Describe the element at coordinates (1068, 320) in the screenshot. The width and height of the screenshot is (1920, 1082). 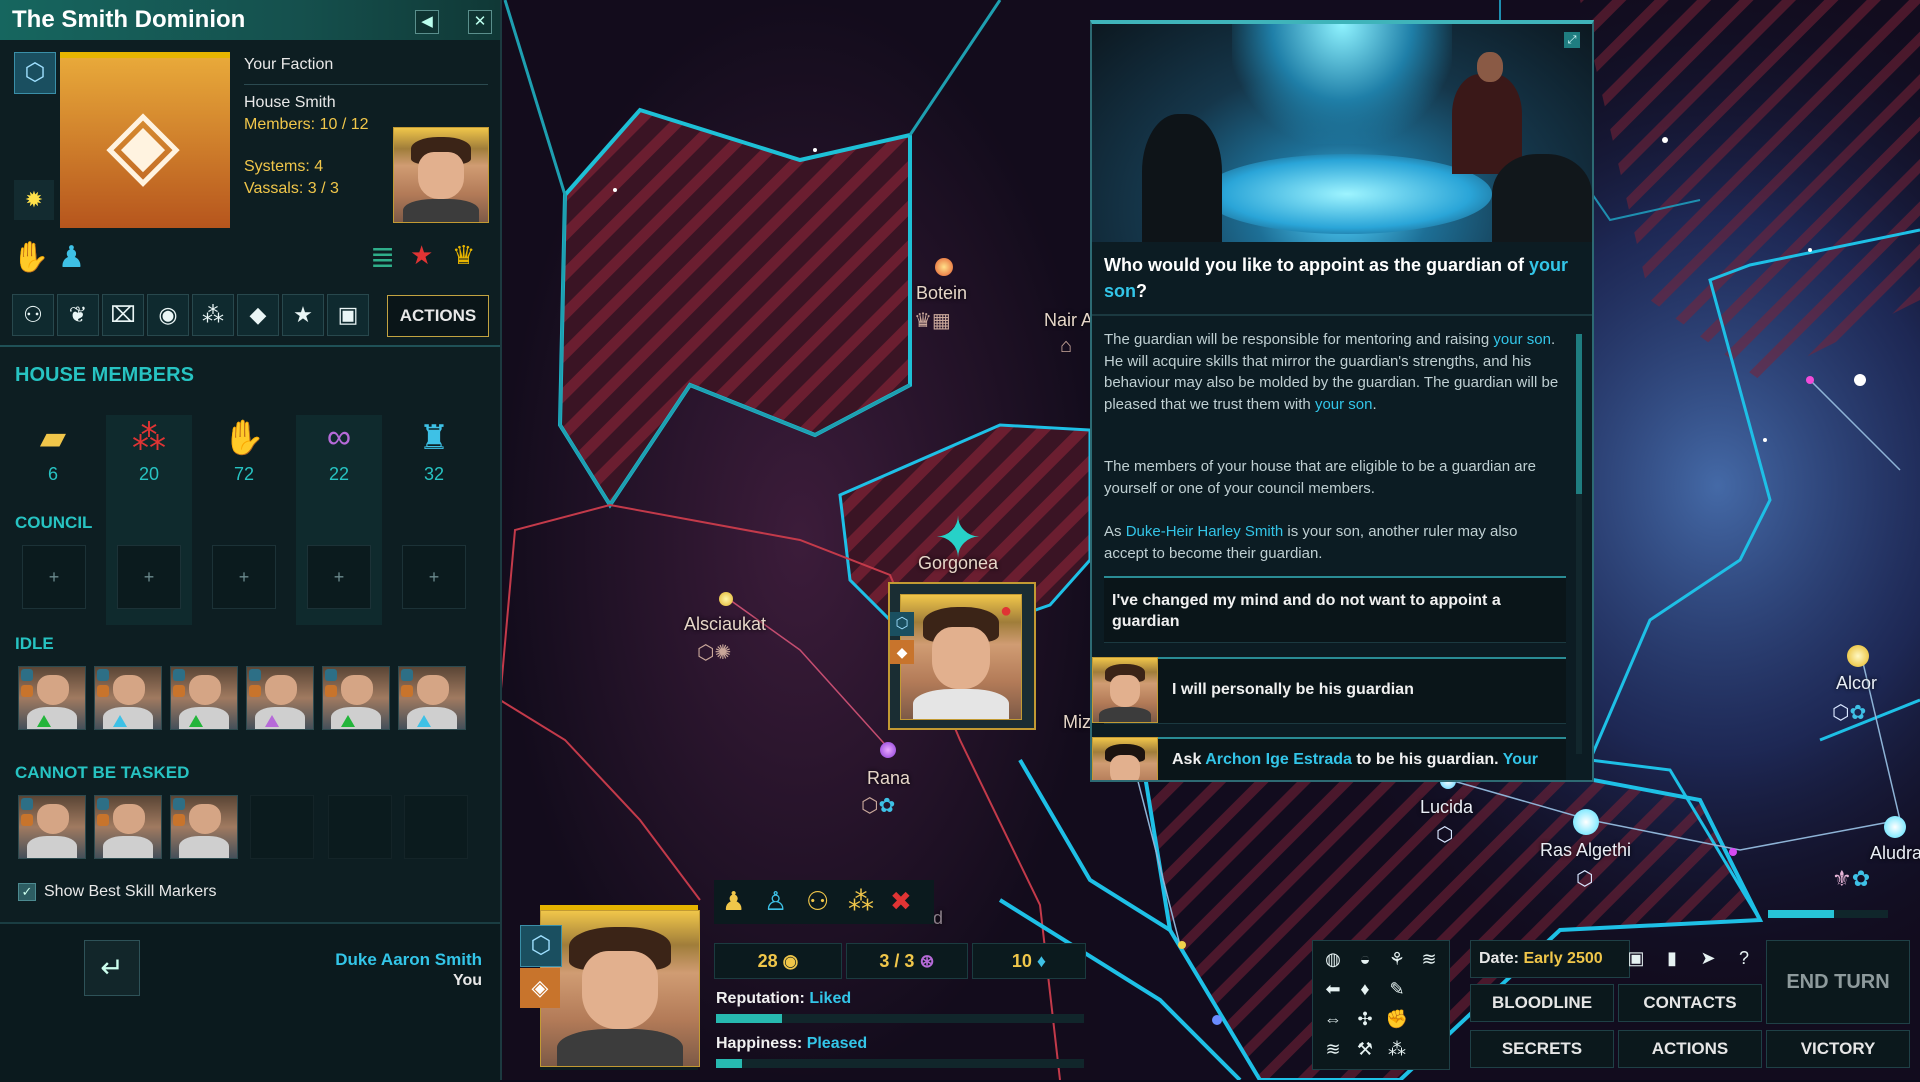
I see `system-label-nair: Nair A` at that location.